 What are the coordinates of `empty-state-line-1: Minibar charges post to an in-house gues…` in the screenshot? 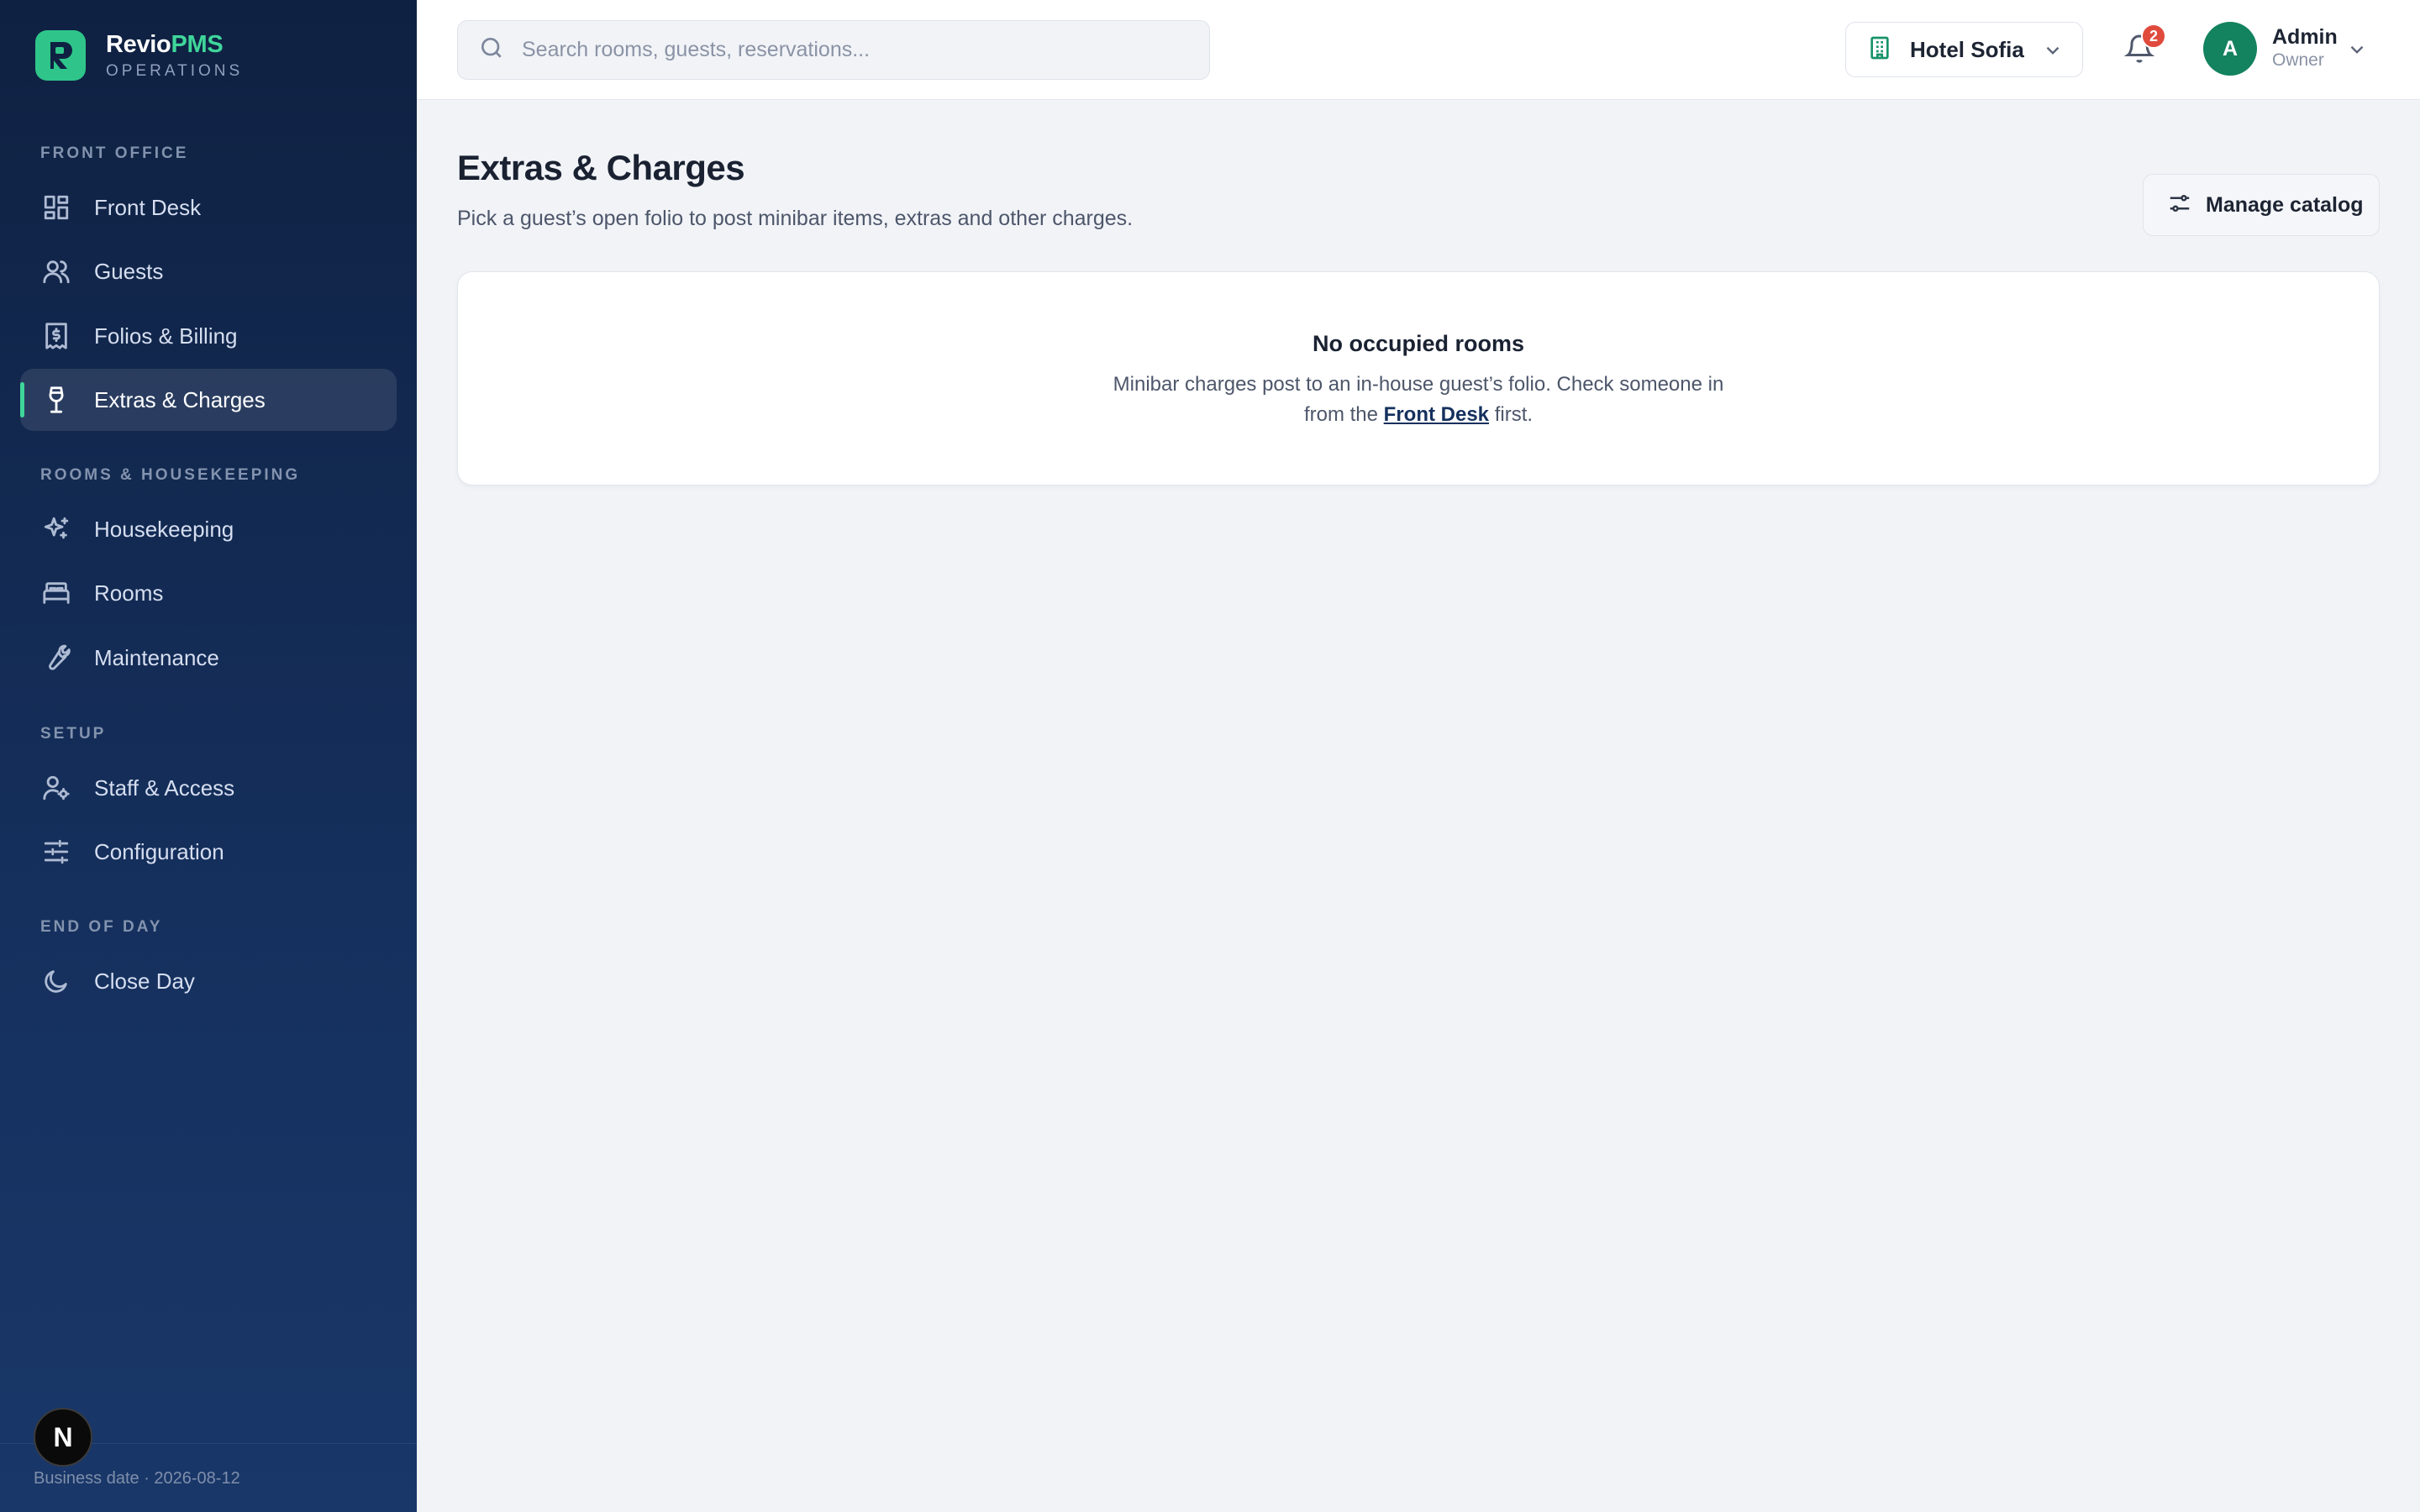 It's located at (1418, 384).